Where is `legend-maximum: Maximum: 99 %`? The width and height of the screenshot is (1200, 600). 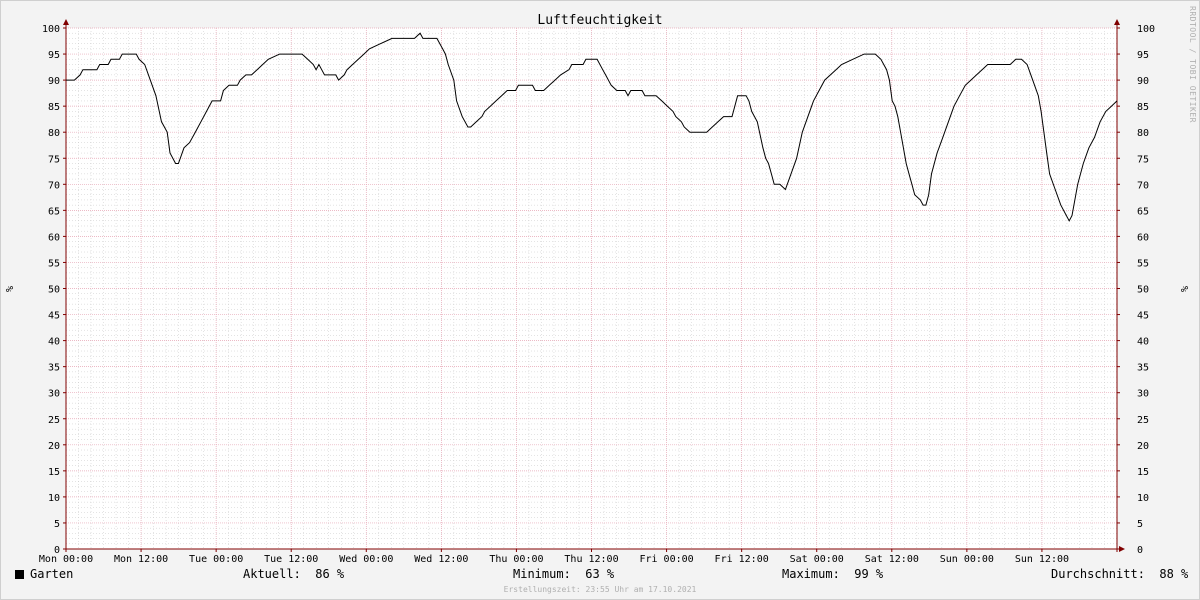
legend-maximum: Maximum: 99 % is located at coordinates (832, 574).